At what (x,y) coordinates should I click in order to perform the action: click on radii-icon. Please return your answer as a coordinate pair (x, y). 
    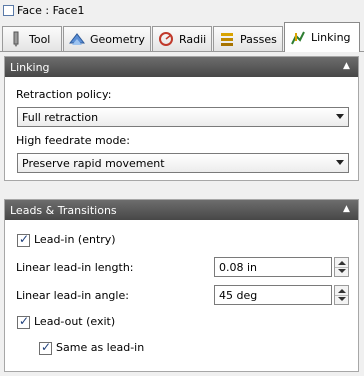
    Looking at the image, I should click on (166, 39).